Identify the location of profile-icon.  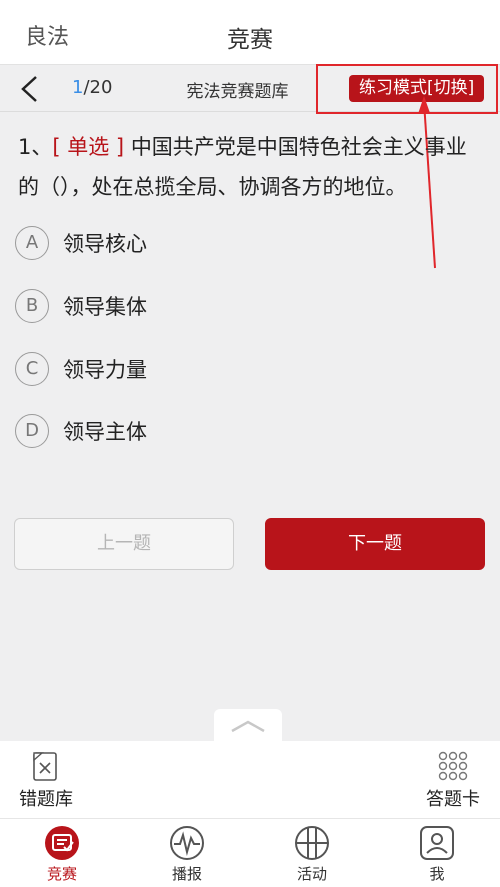
(437, 843).